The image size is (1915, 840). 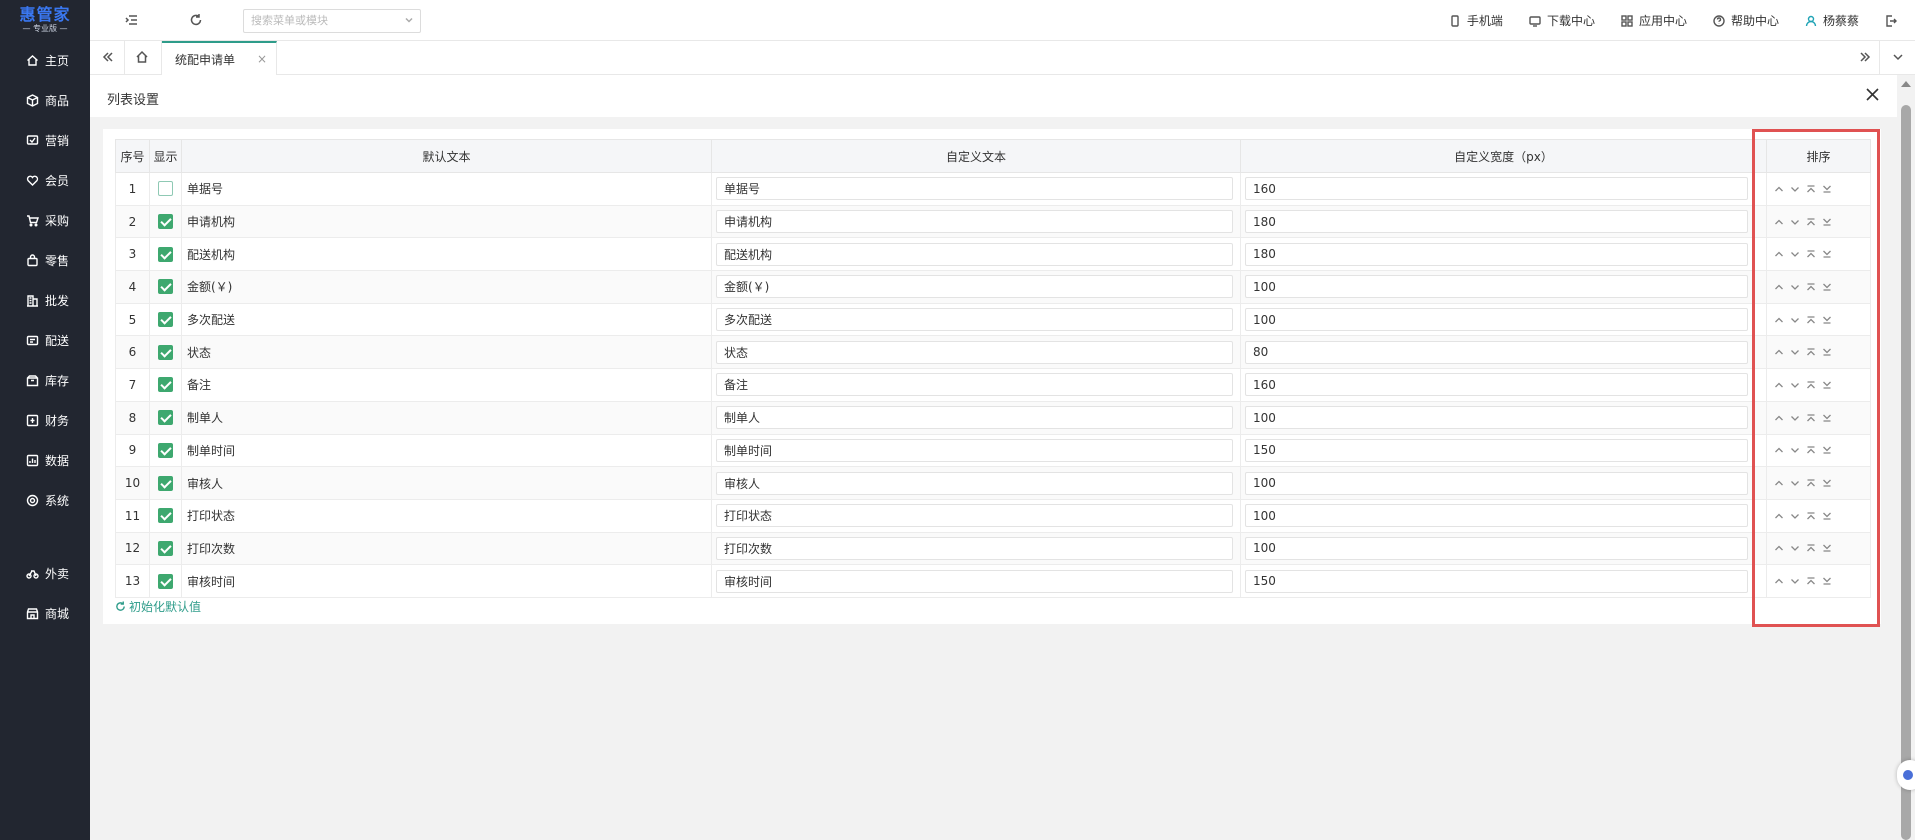 What do you see at coordinates (332, 21) in the screenshot?
I see `search-input: 搜索菜单或模块` at bounding box center [332, 21].